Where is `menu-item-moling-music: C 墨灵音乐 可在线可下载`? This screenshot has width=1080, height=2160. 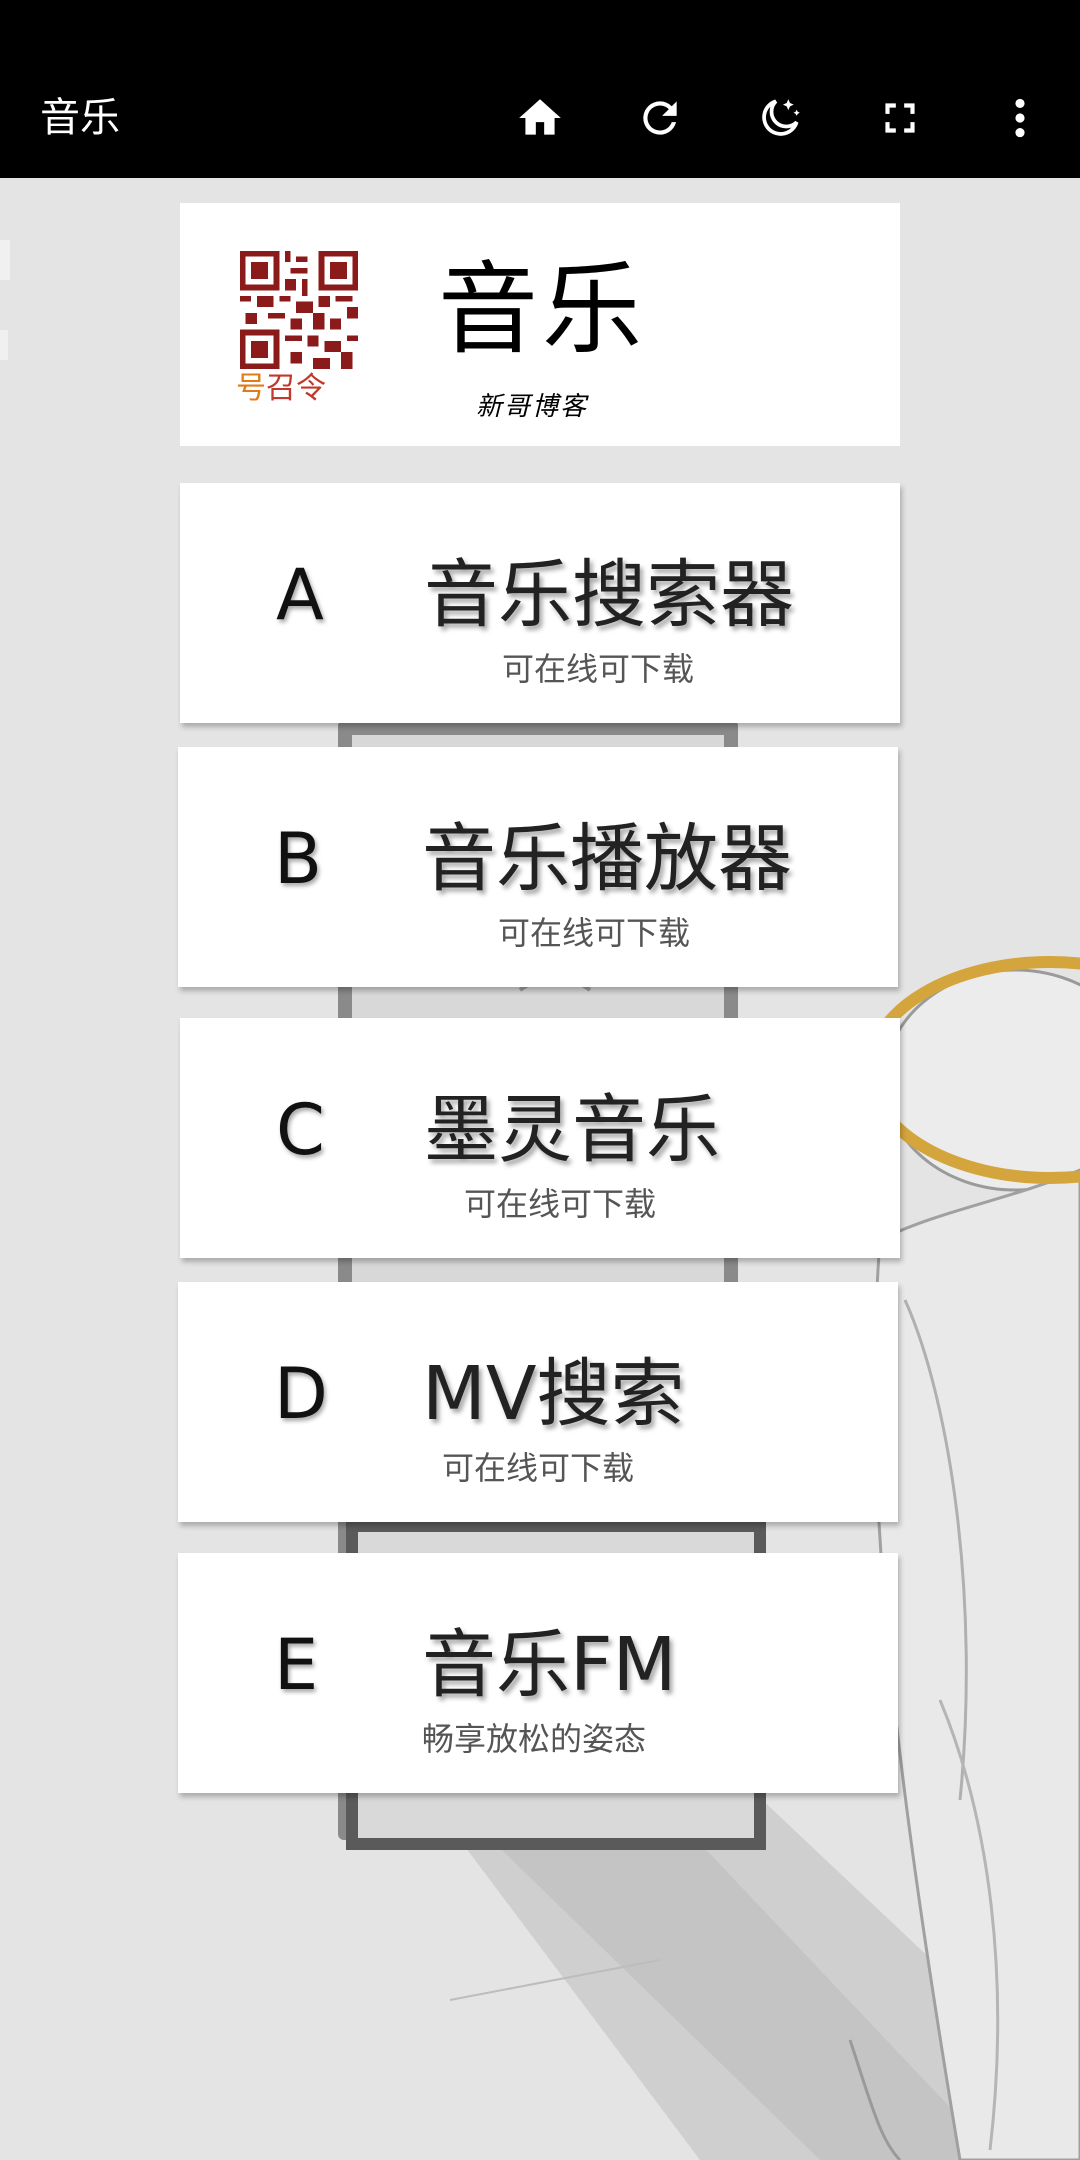
menu-item-moling-music: C 墨灵音乐 可在线可下载 is located at coordinates (540, 1138).